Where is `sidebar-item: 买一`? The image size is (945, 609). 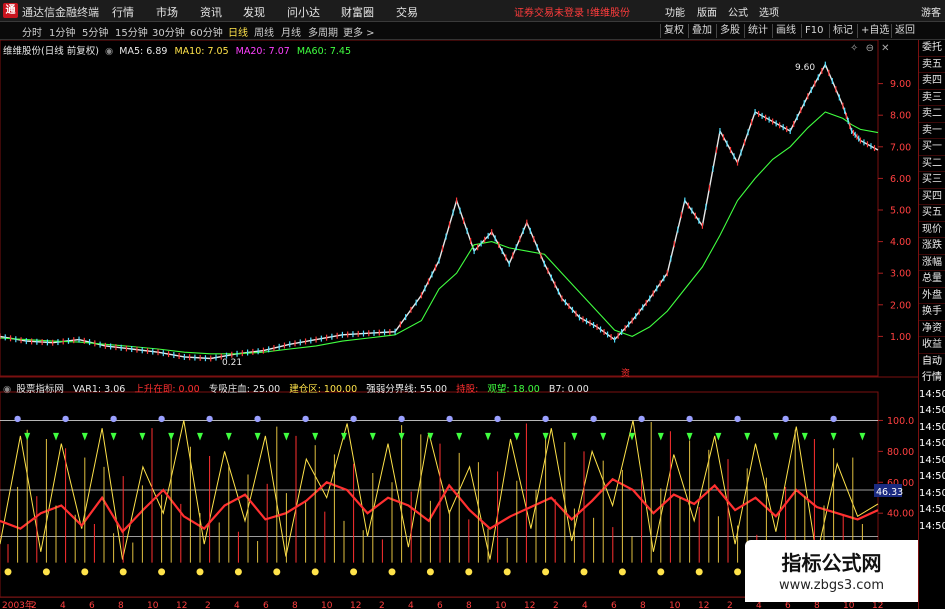 sidebar-item: 买一 is located at coordinates (932, 147).